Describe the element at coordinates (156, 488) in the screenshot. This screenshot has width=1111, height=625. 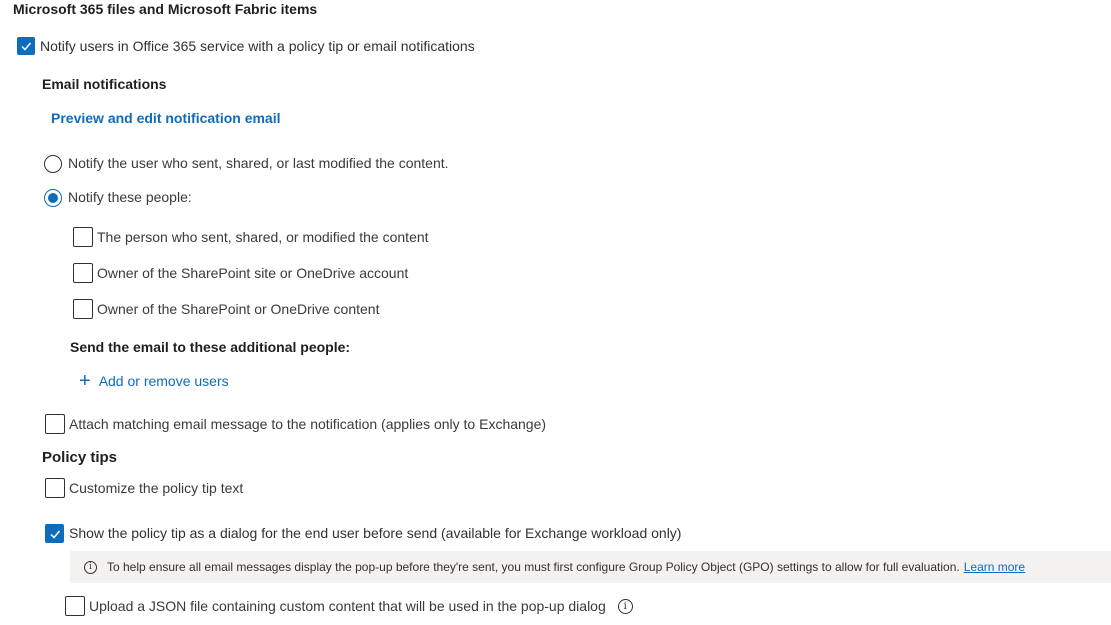
I see `customize-policy-tip-label: Customize the policy tip text` at that location.